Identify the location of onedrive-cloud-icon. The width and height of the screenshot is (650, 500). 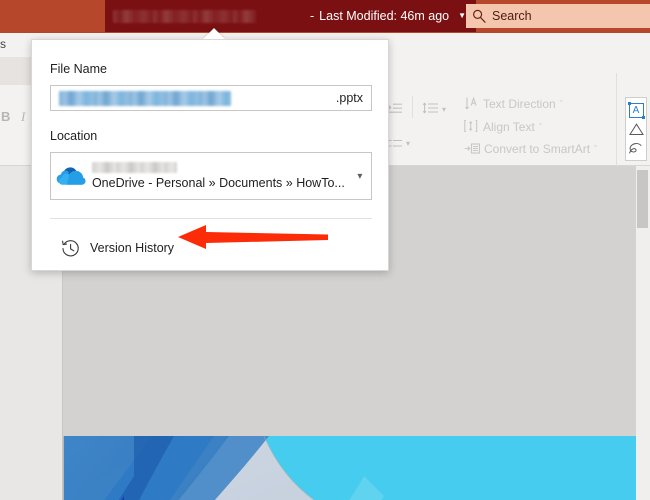
(71, 176).